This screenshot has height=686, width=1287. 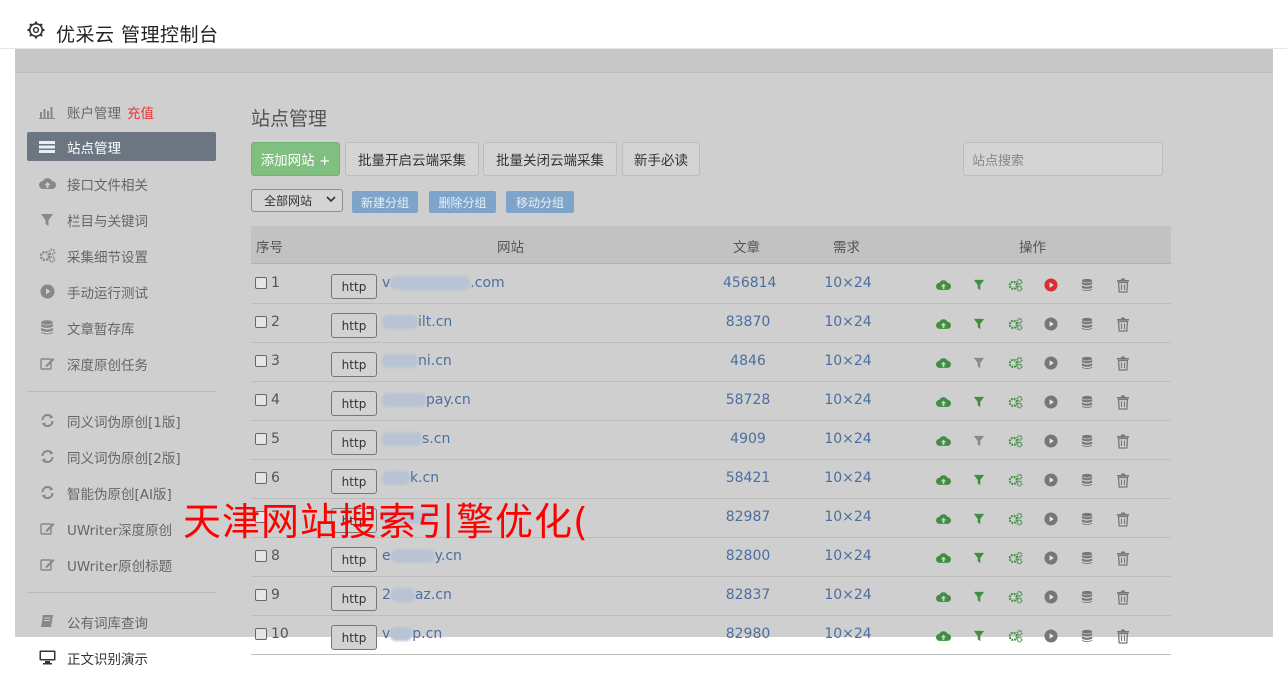 What do you see at coordinates (462, 202) in the screenshot?
I see `delete-group-button: 删除分组` at bounding box center [462, 202].